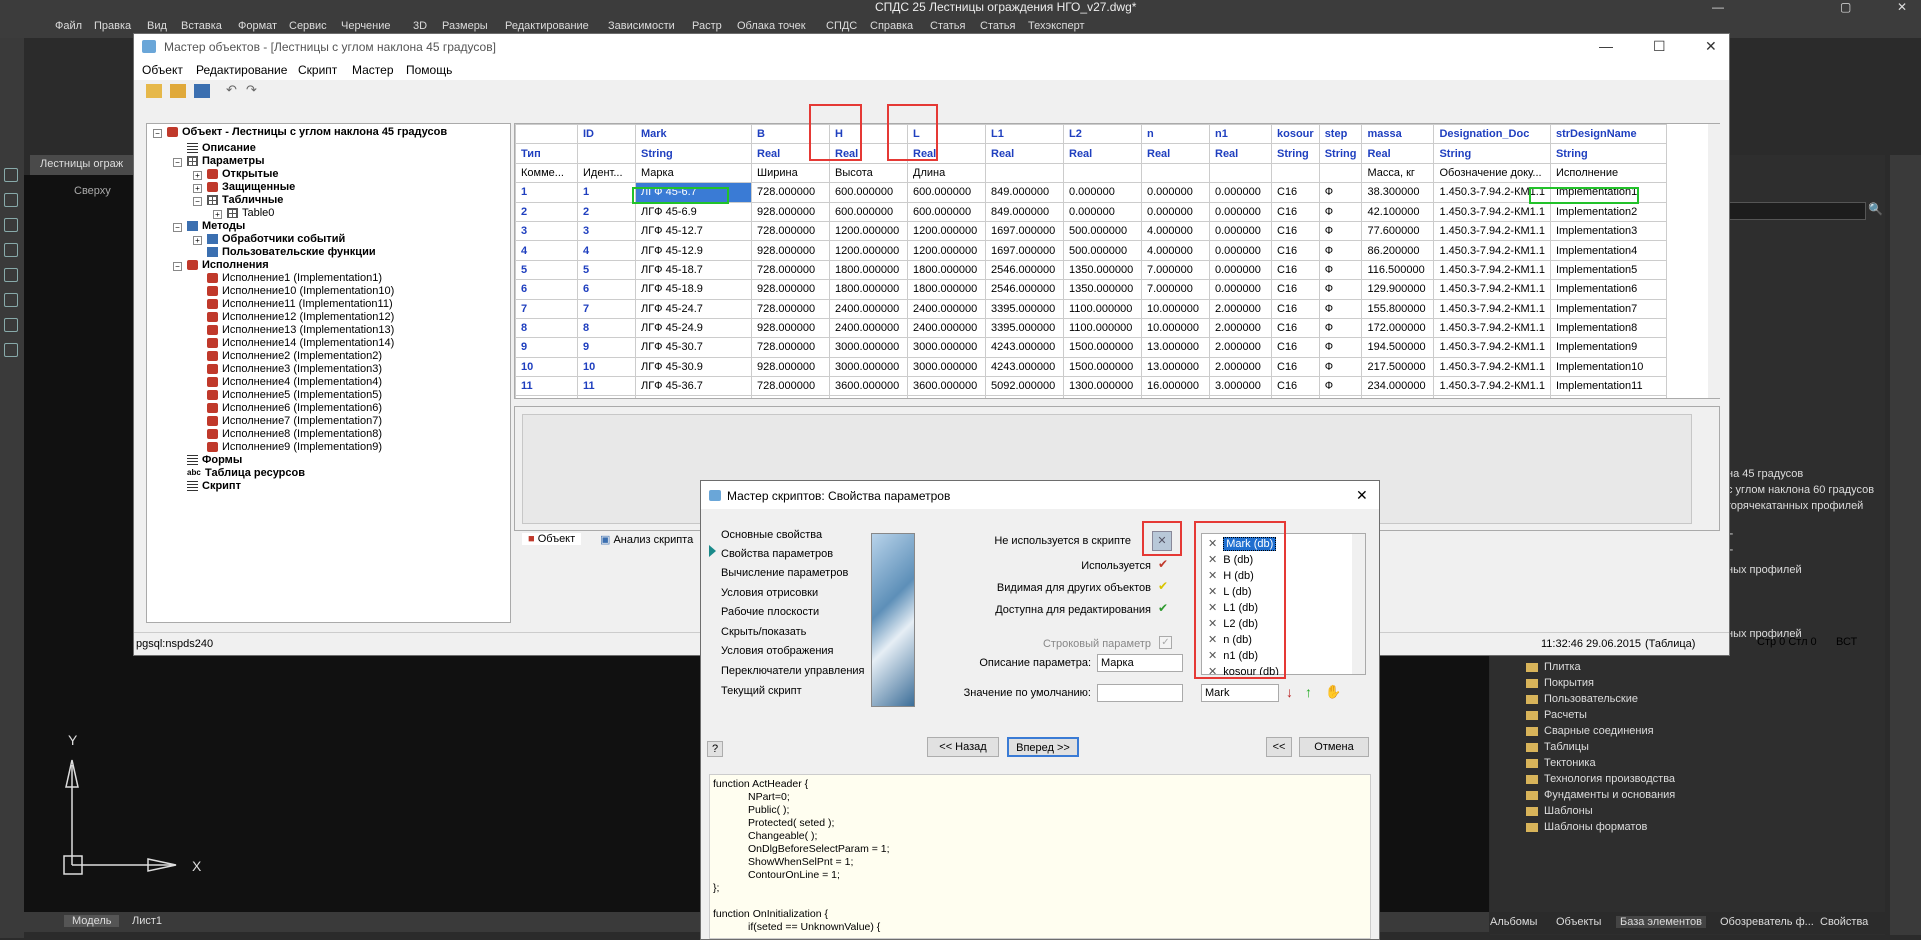  What do you see at coordinates (606, 386) in the screenshot?
I see `table-cell: 11` at bounding box center [606, 386].